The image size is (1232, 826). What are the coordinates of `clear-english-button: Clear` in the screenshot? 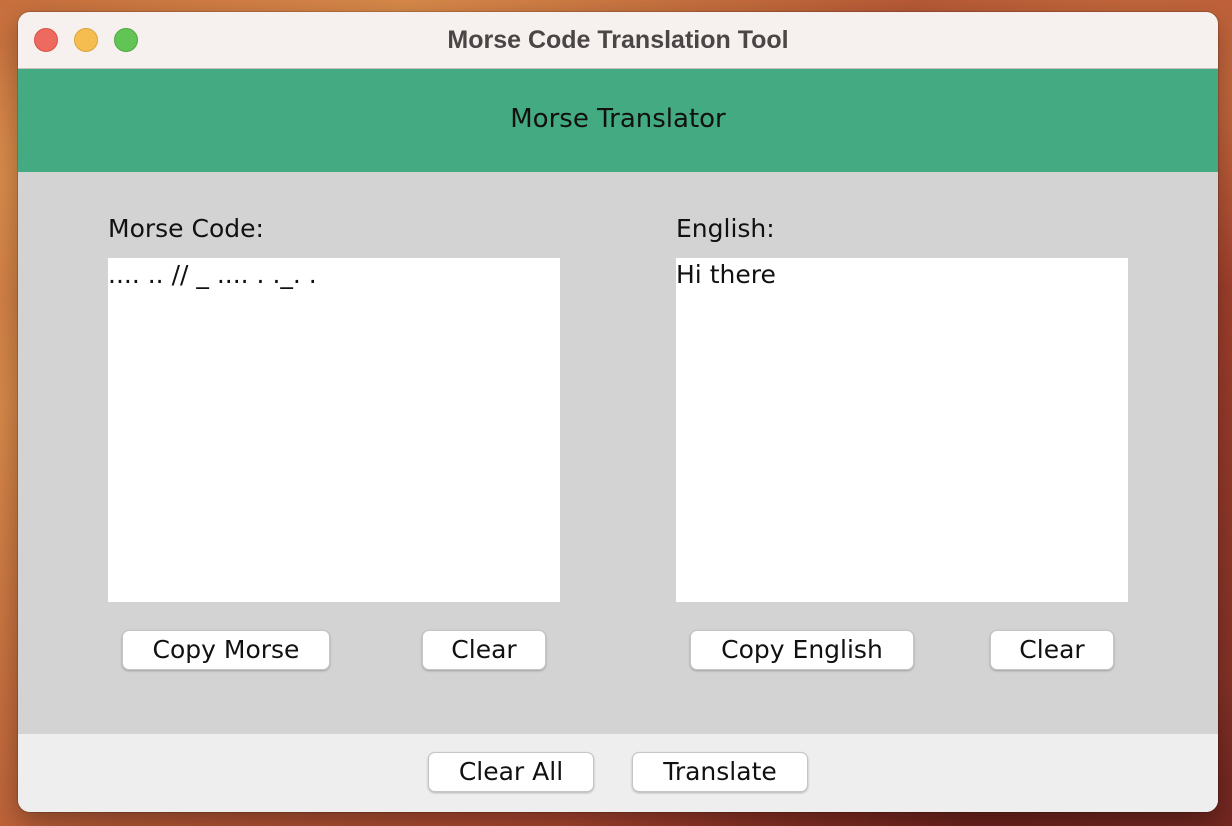 It's located at (1052, 650).